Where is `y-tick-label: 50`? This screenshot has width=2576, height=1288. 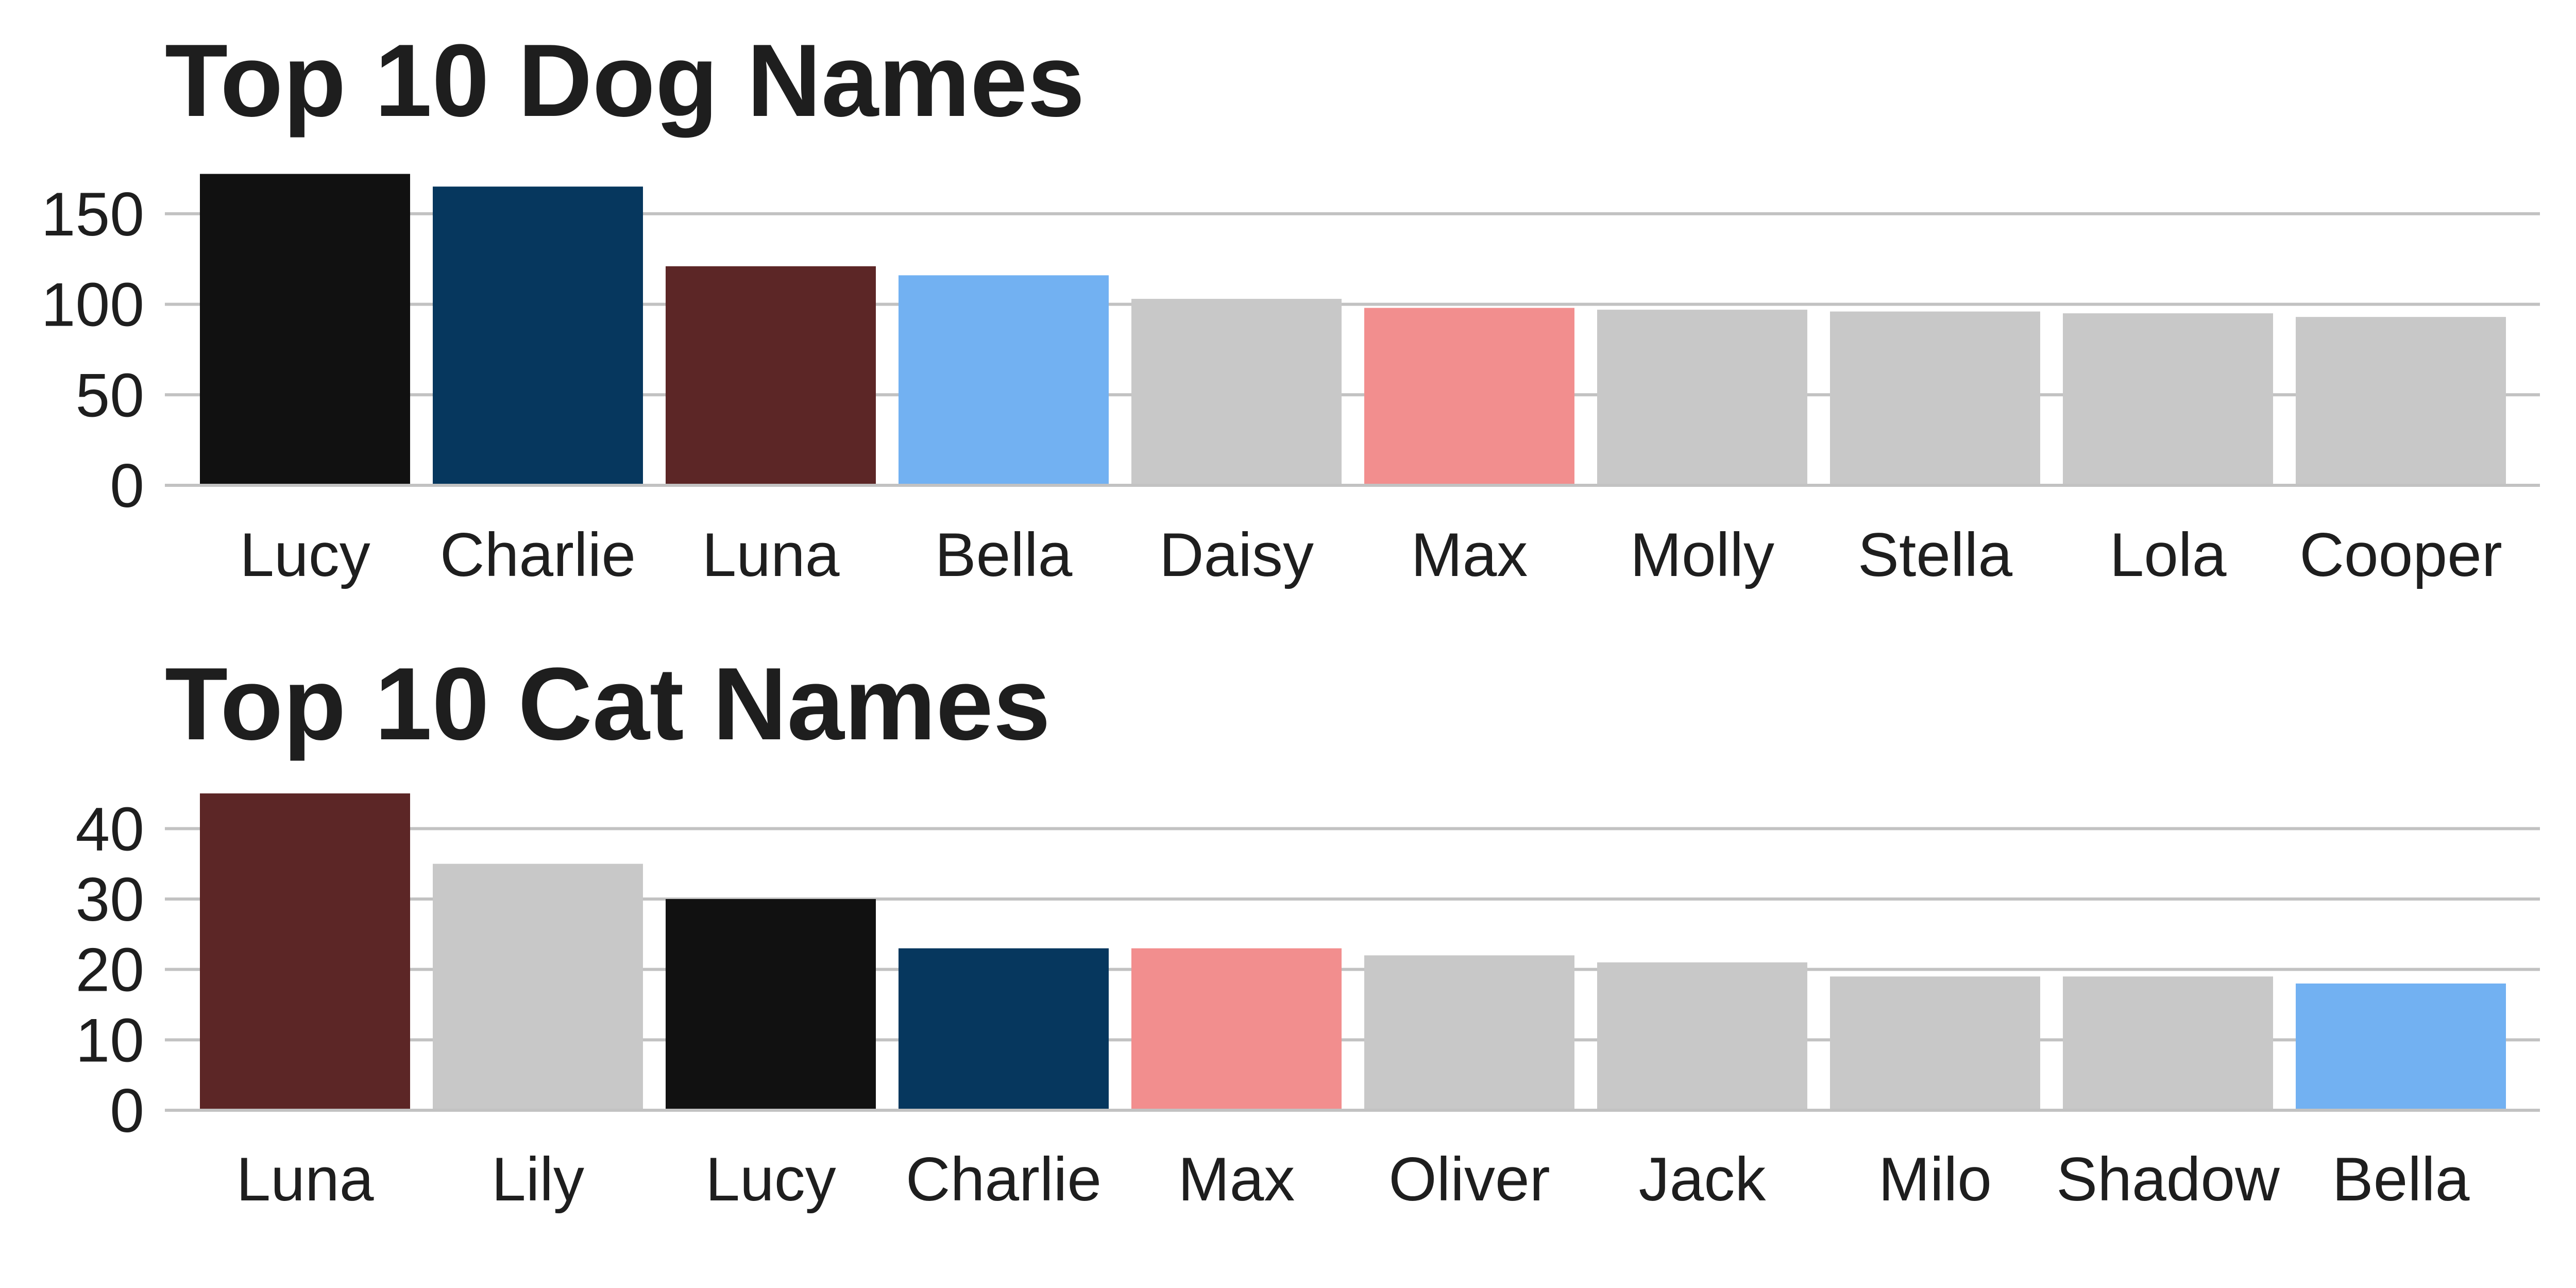 y-tick-label: 50 is located at coordinates (110, 395).